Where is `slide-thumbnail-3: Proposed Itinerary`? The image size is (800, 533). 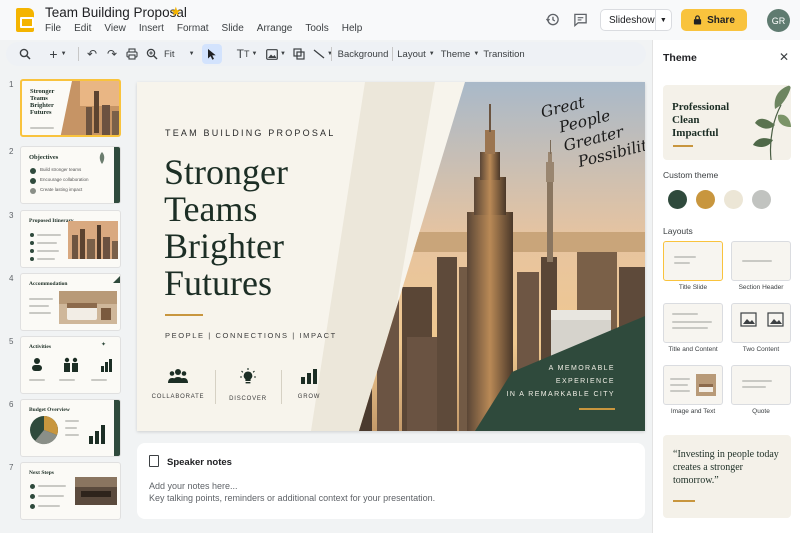
slide-thumbnail-3: Proposed Itinerary is located at coordinates (70, 239).